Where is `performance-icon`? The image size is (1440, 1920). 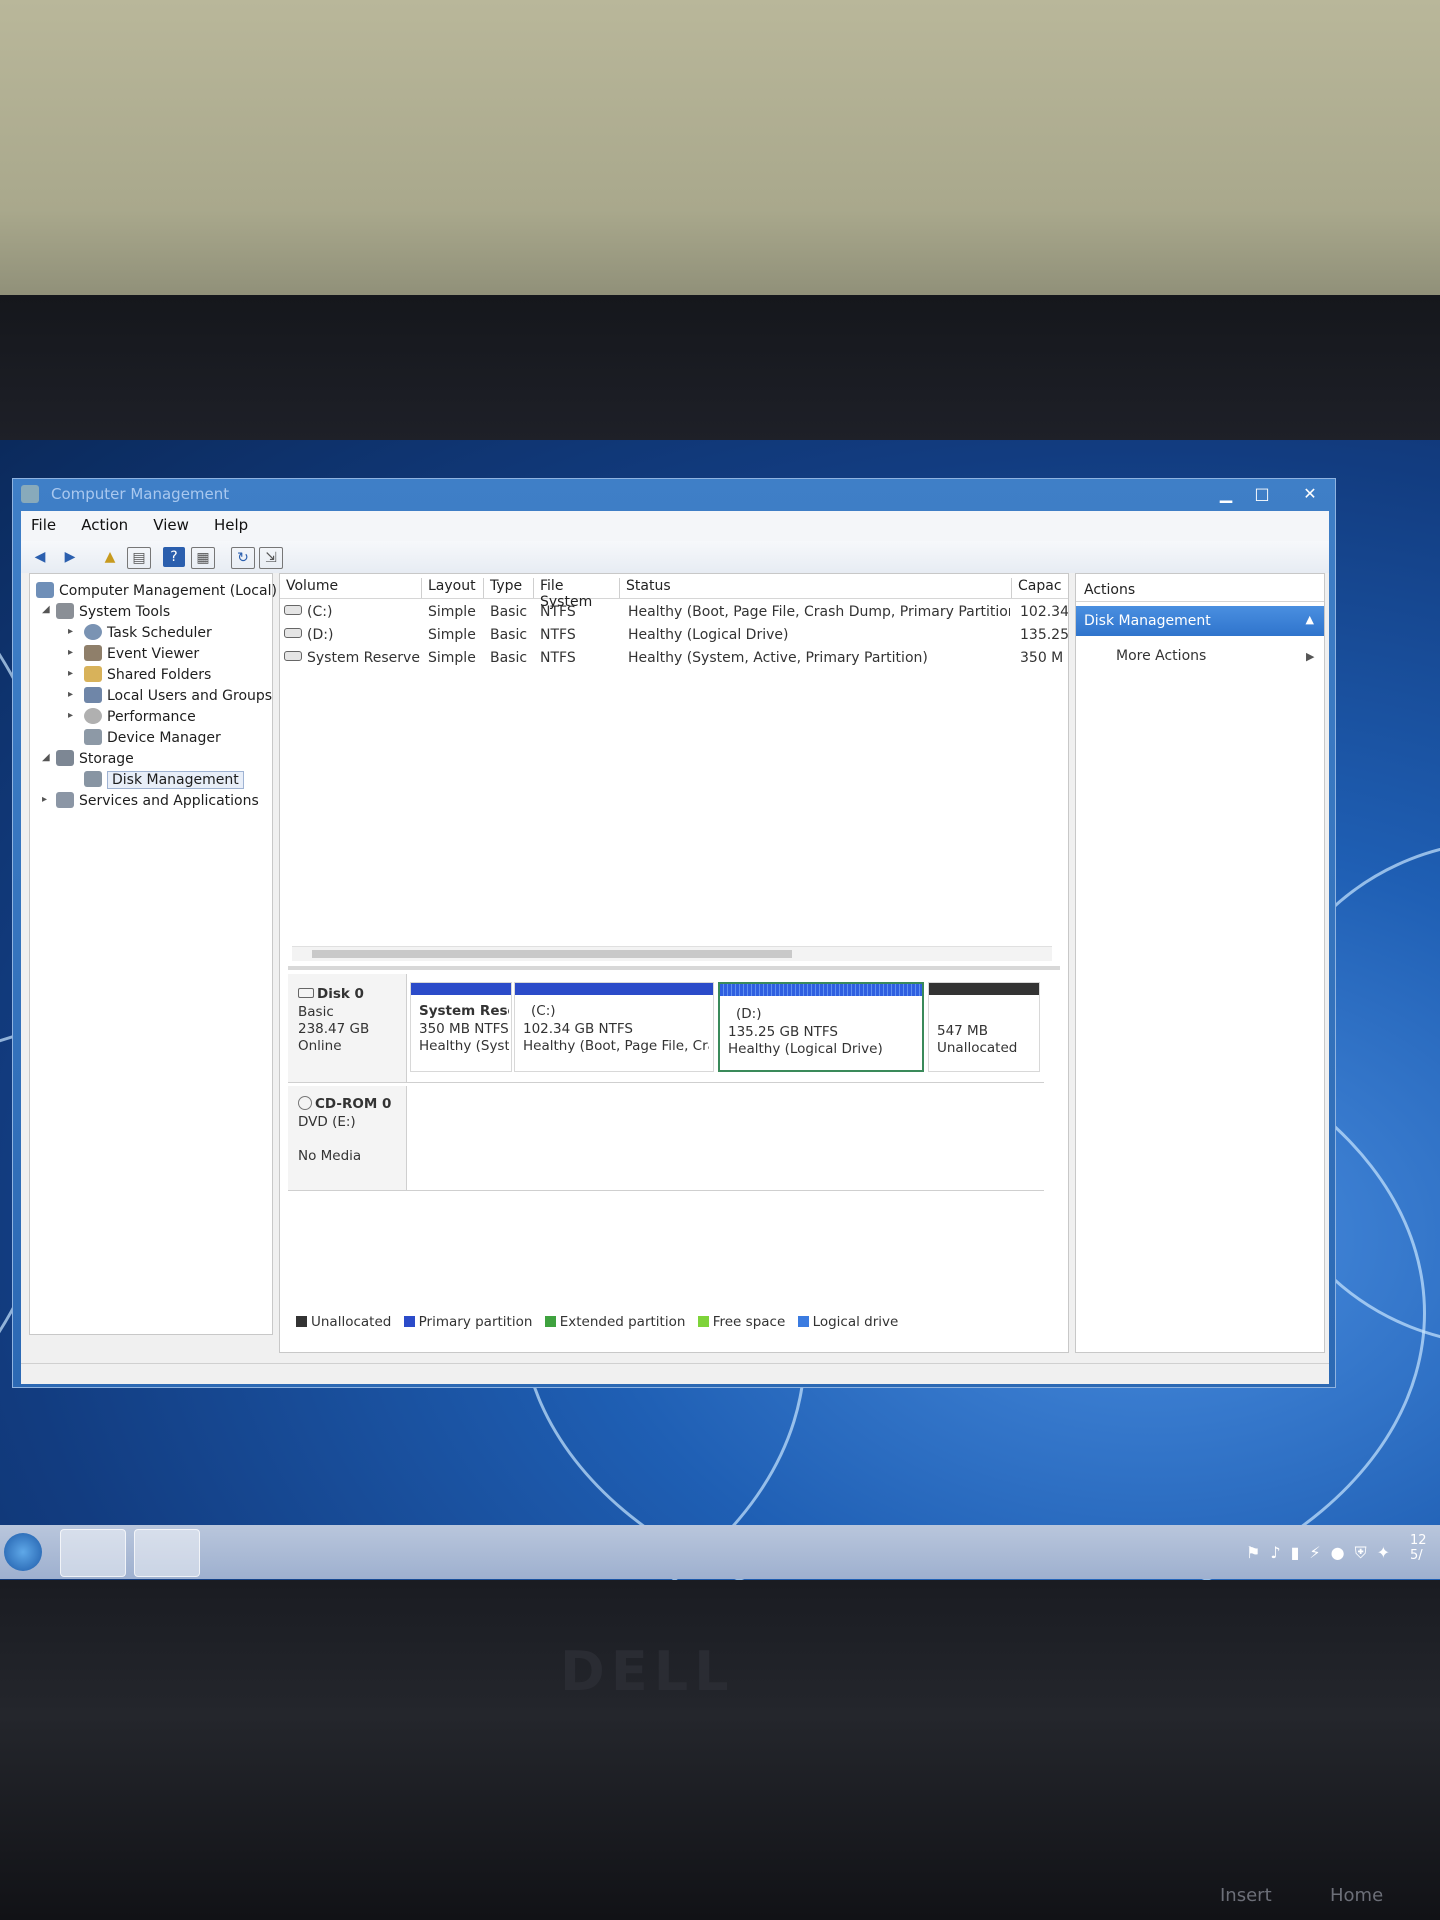
performance-icon is located at coordinates (93, 716).